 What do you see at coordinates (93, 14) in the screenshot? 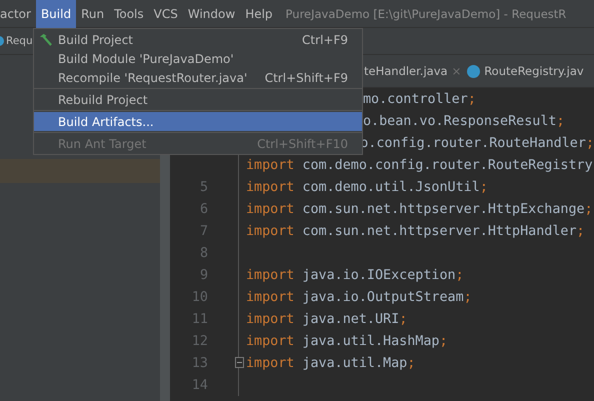
I see `menu-item: Run` at bounding box center [93, 14].